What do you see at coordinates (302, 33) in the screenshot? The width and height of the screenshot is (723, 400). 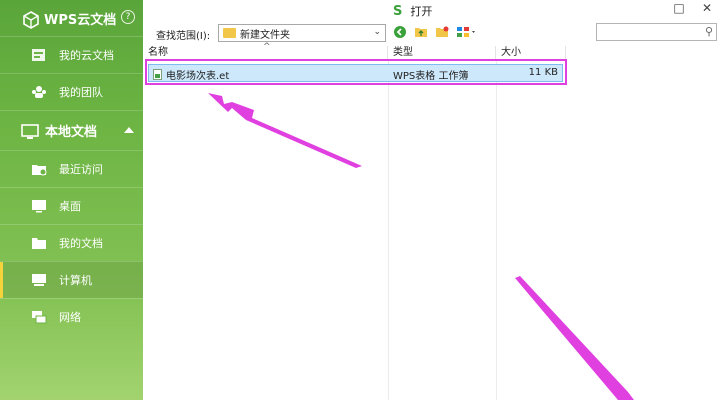 I see `scope-dropdown: 新建文件夹 ⌄` at bounding box center [302, 33].